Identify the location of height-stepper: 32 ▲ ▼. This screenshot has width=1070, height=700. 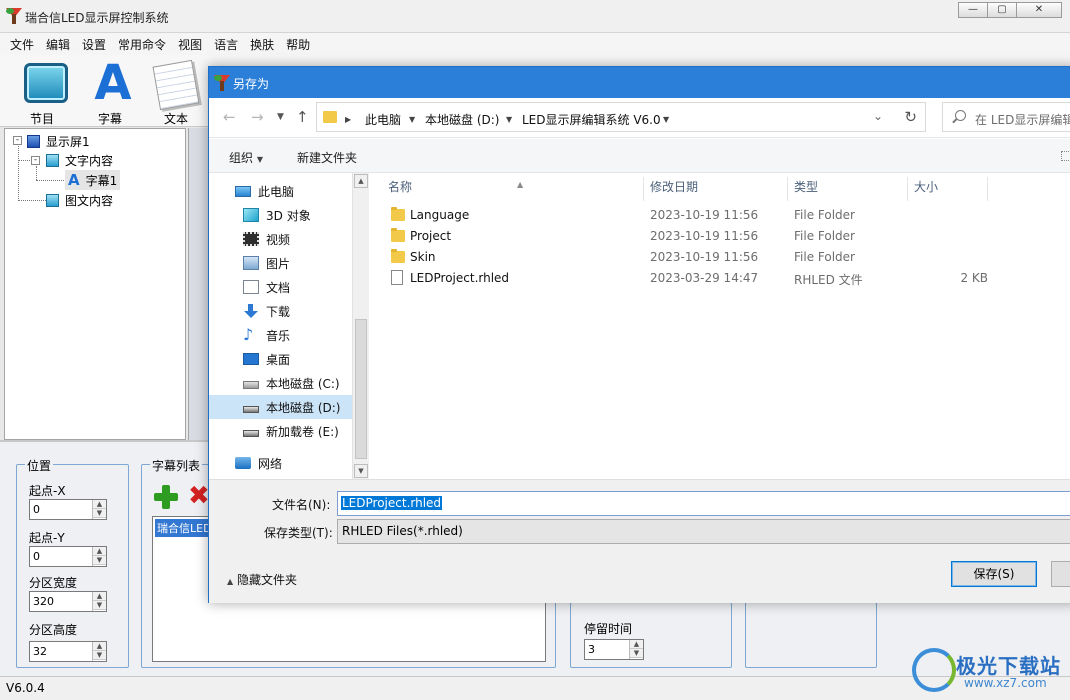
(68, 651).